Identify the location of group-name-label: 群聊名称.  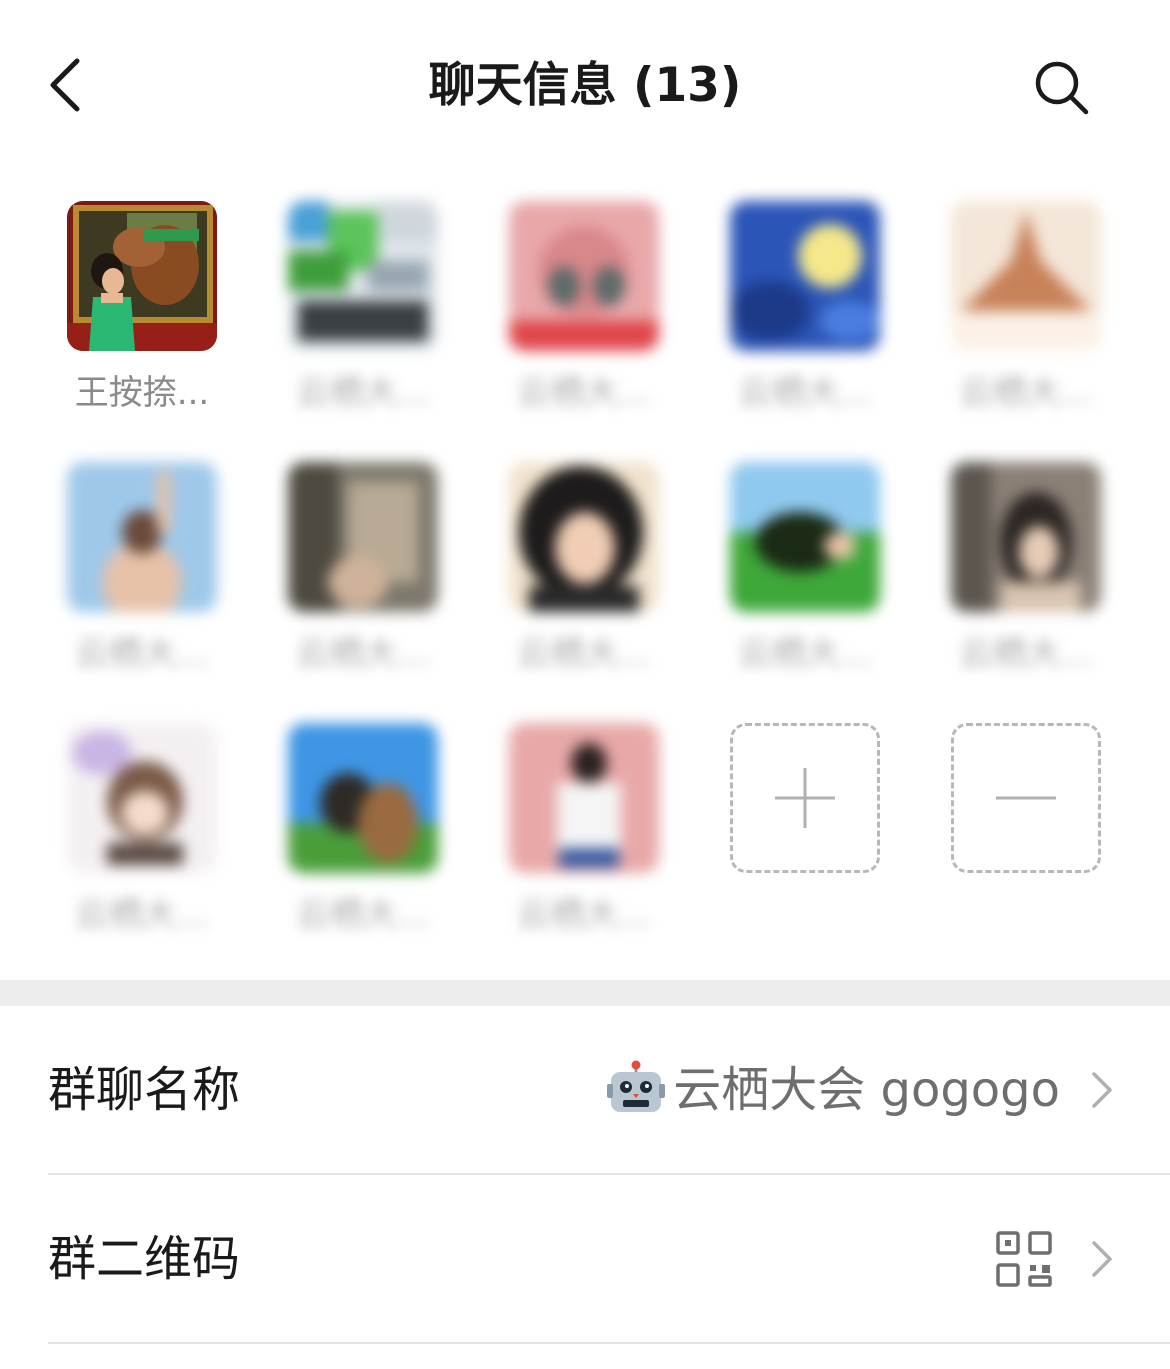
(144, 1090).